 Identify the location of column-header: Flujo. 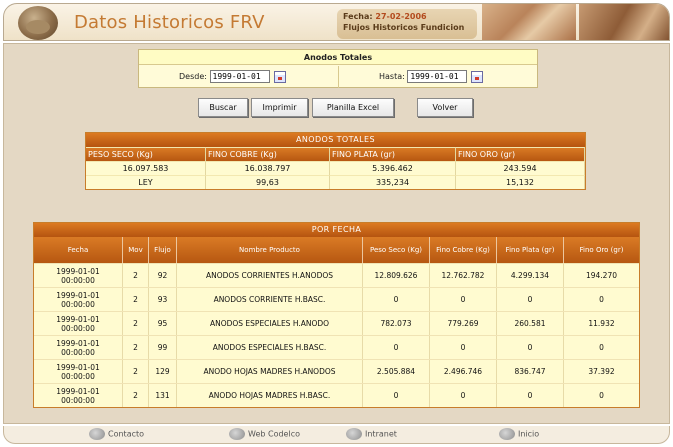
(163, 250).